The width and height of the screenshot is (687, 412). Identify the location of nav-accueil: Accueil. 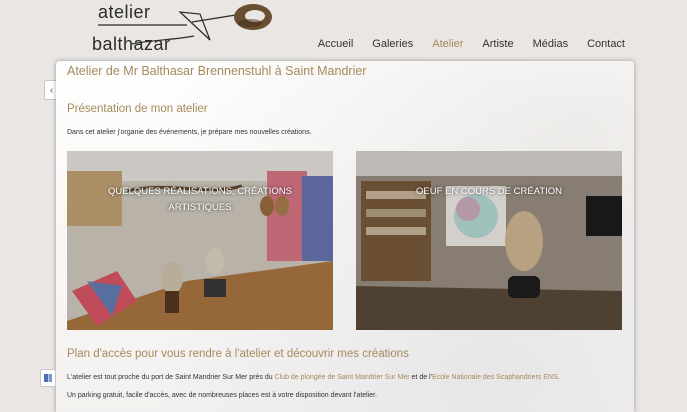
(335, 44).